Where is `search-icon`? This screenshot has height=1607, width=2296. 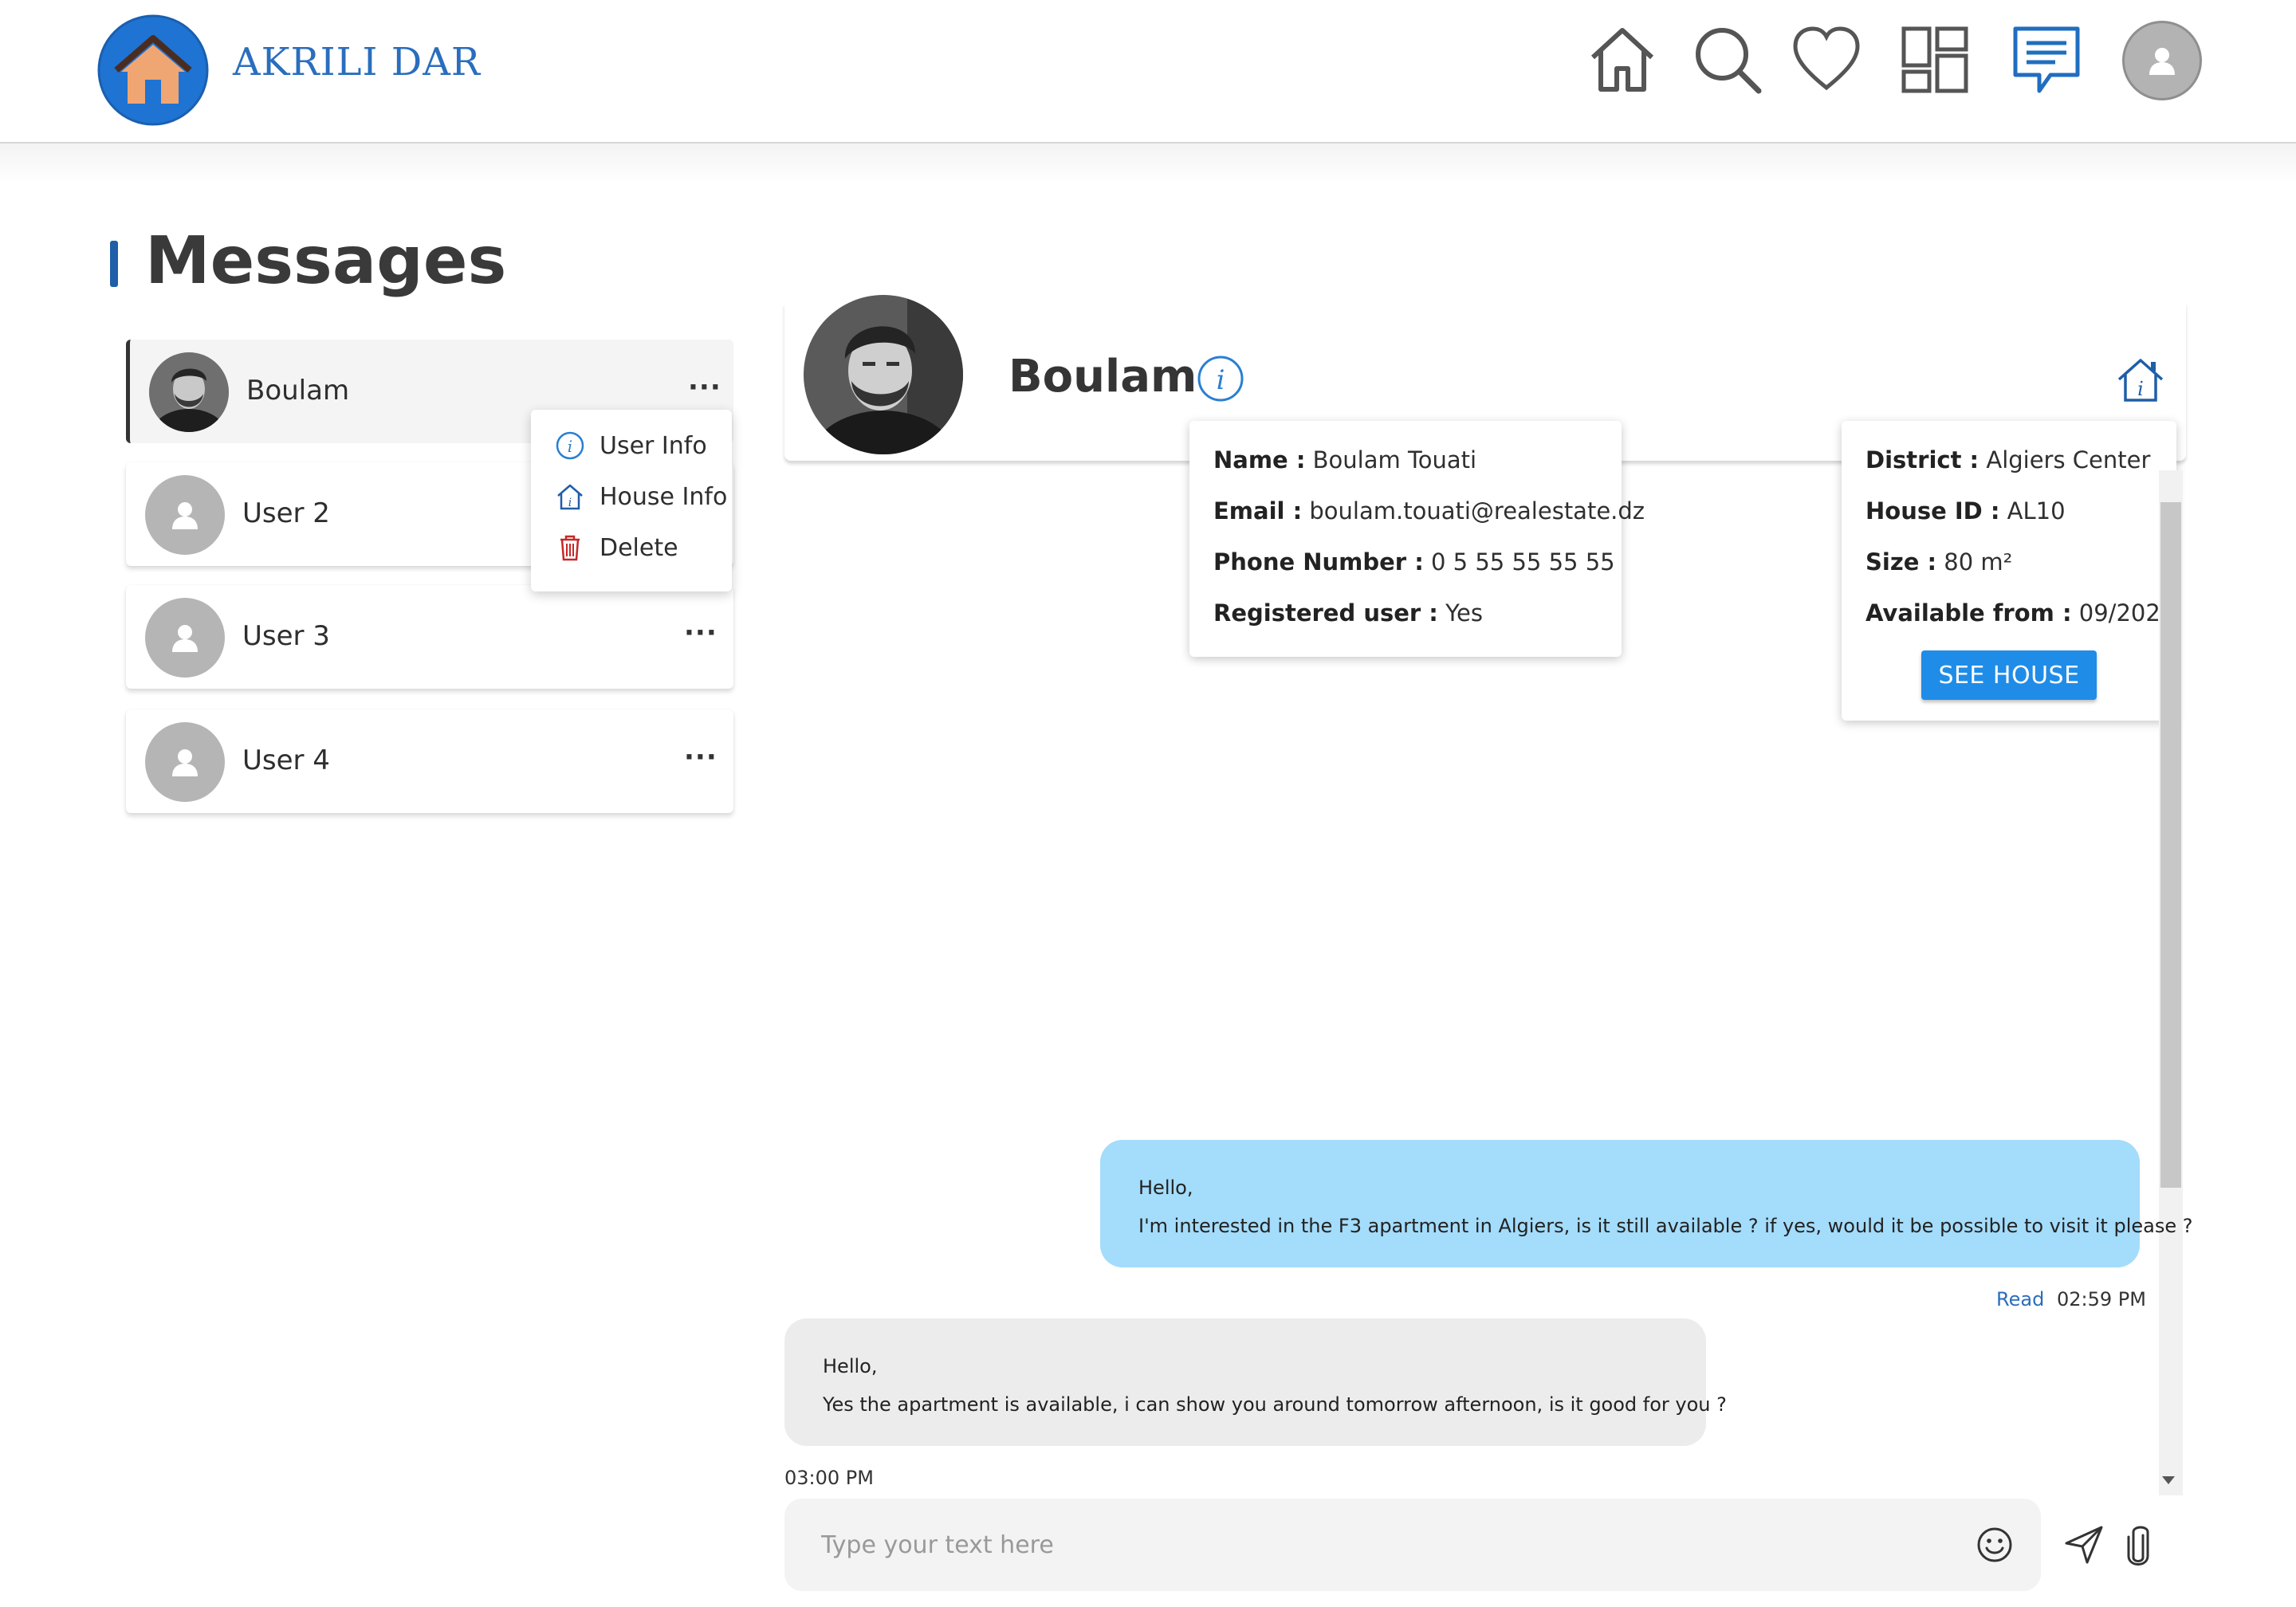 search-icon is located at coordinates (1727, 60).